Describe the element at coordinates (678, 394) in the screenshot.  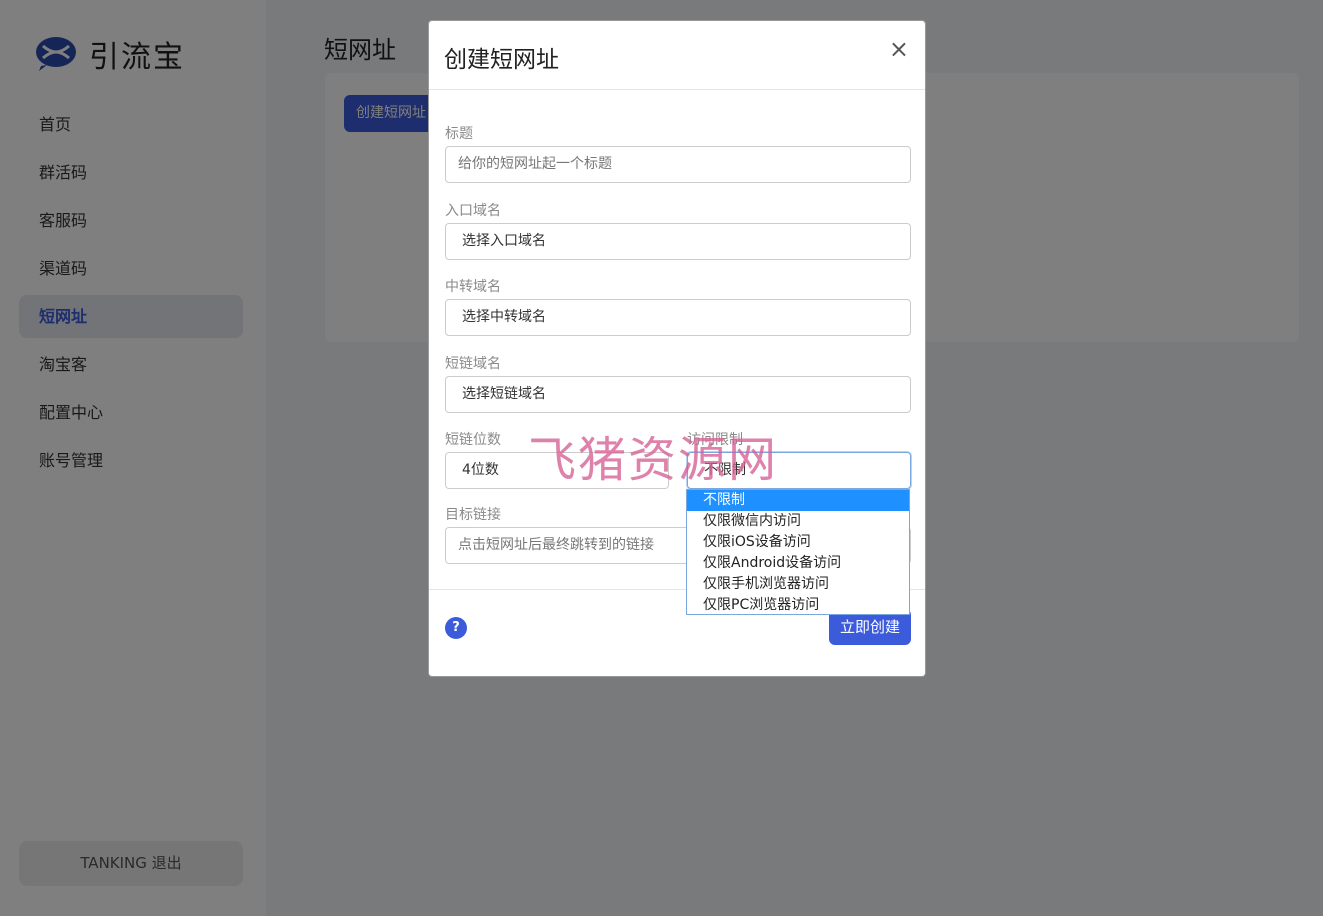
I see `short-domain-select: 选择短链域名` at that location.